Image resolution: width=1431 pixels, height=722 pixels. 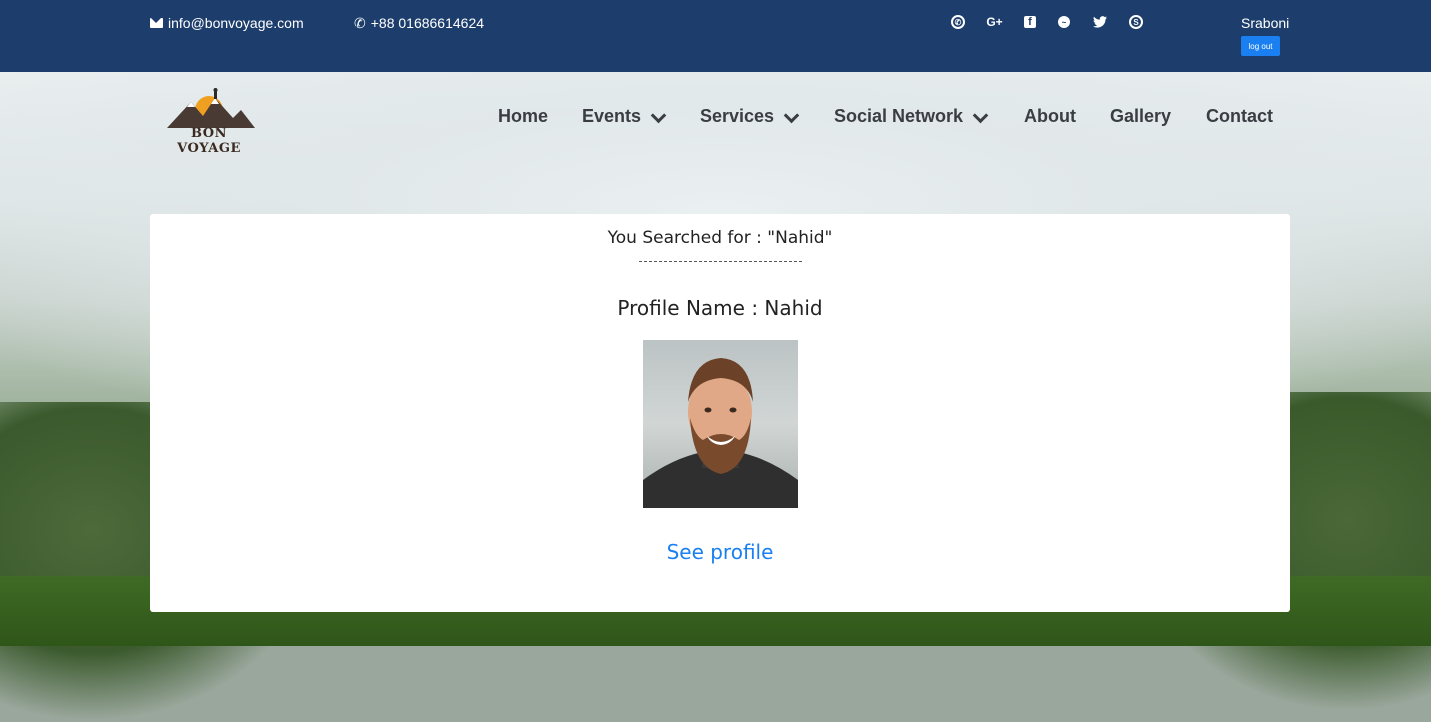 I want to click on viber-icon: ✆, so click(x=958, y=22).